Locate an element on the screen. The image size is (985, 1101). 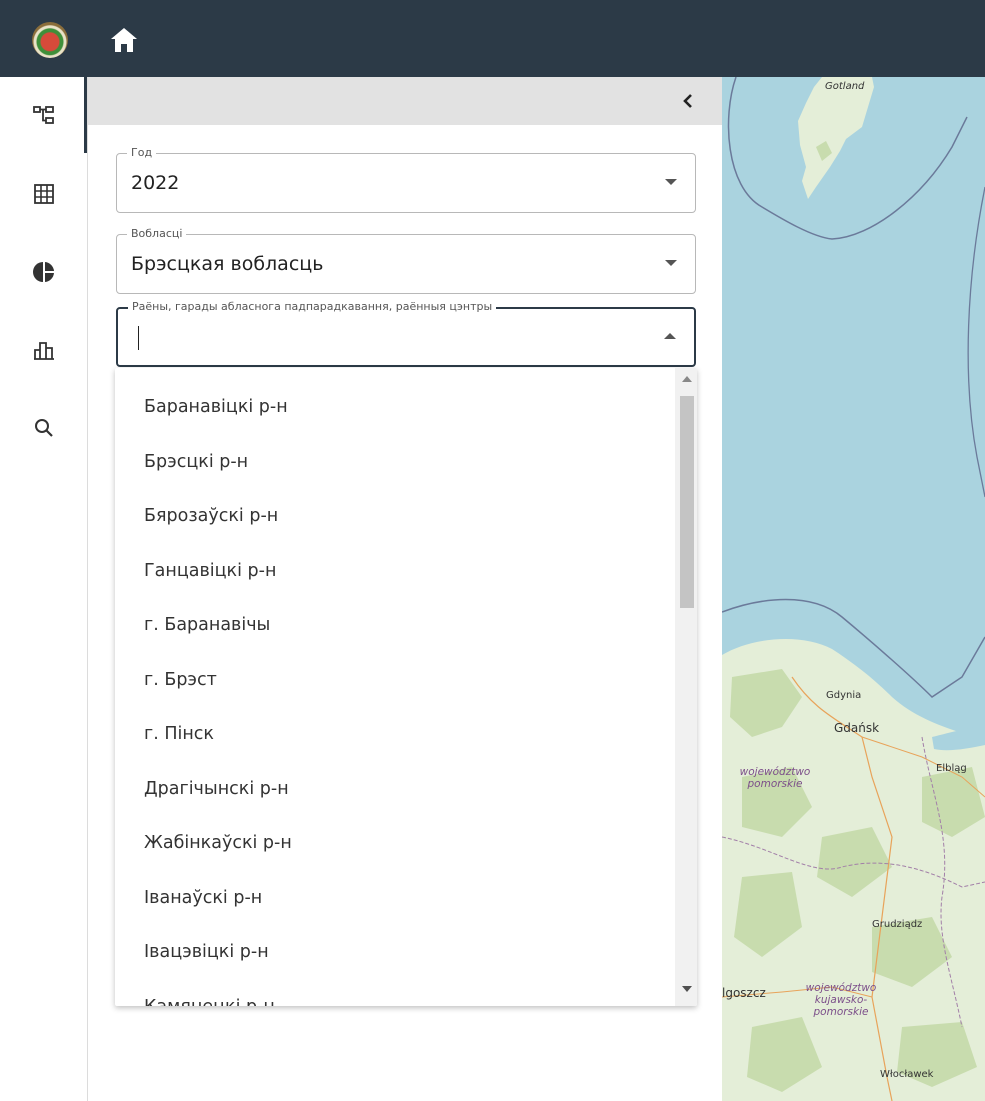
year-select: Год 2022 is located at coordinates (406, 179).